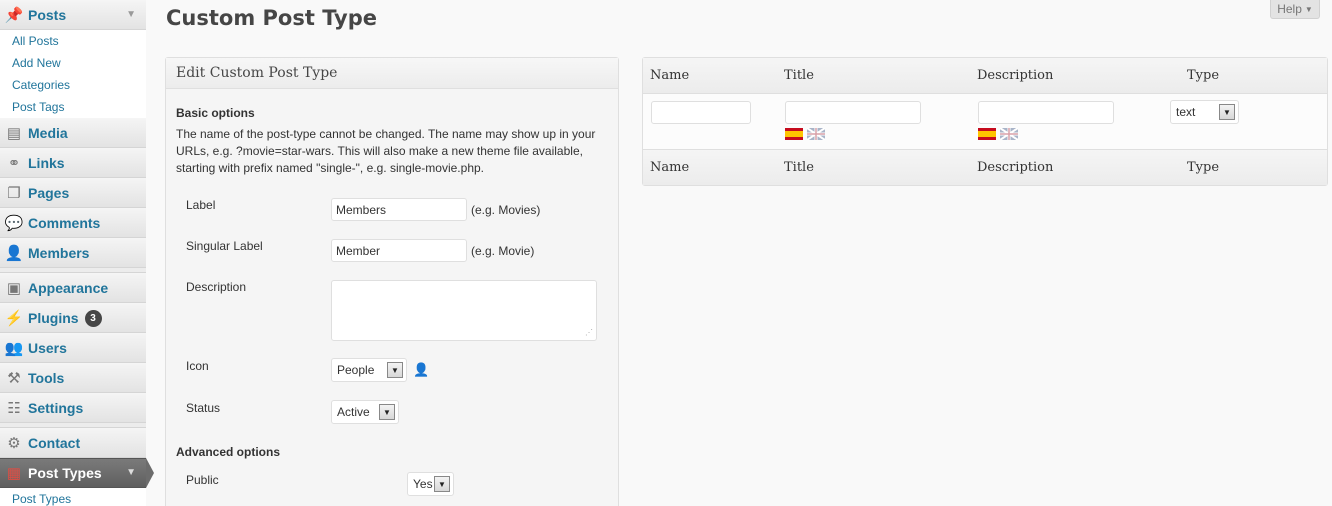 Image resolution: width=1332 pixels, height=506 pixels. I want to click on status-field-label: Status, so click(203, 408).